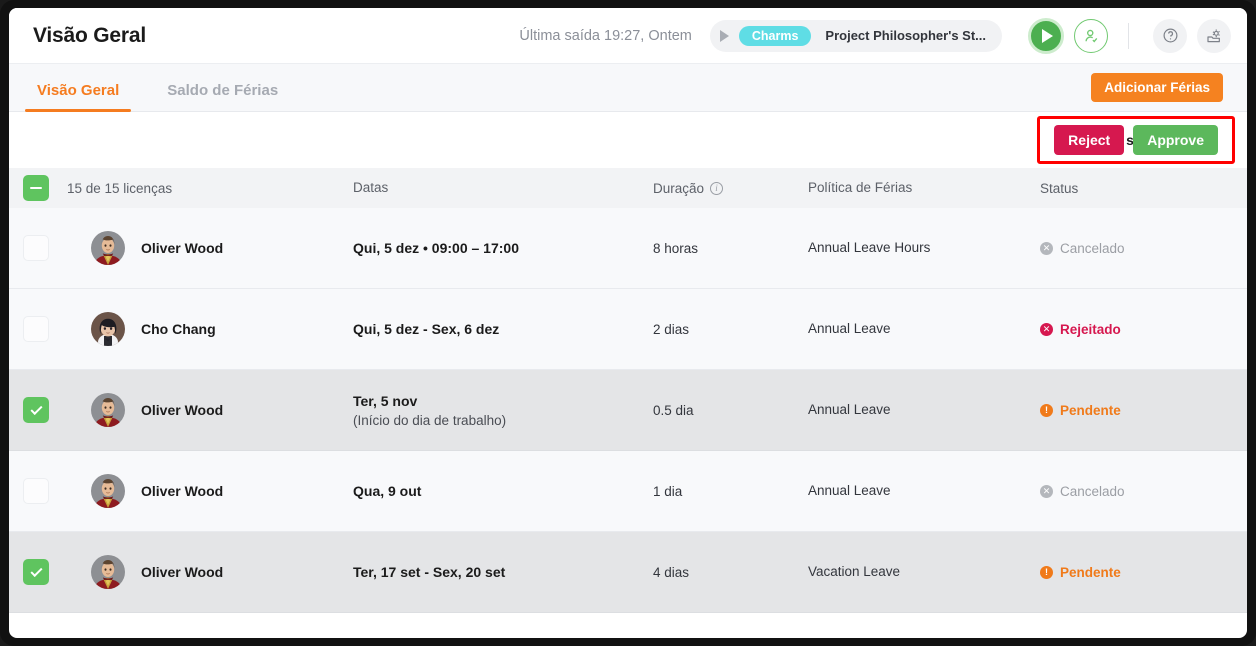  I want to click on approve-button: Approve, so click(1175, 140).